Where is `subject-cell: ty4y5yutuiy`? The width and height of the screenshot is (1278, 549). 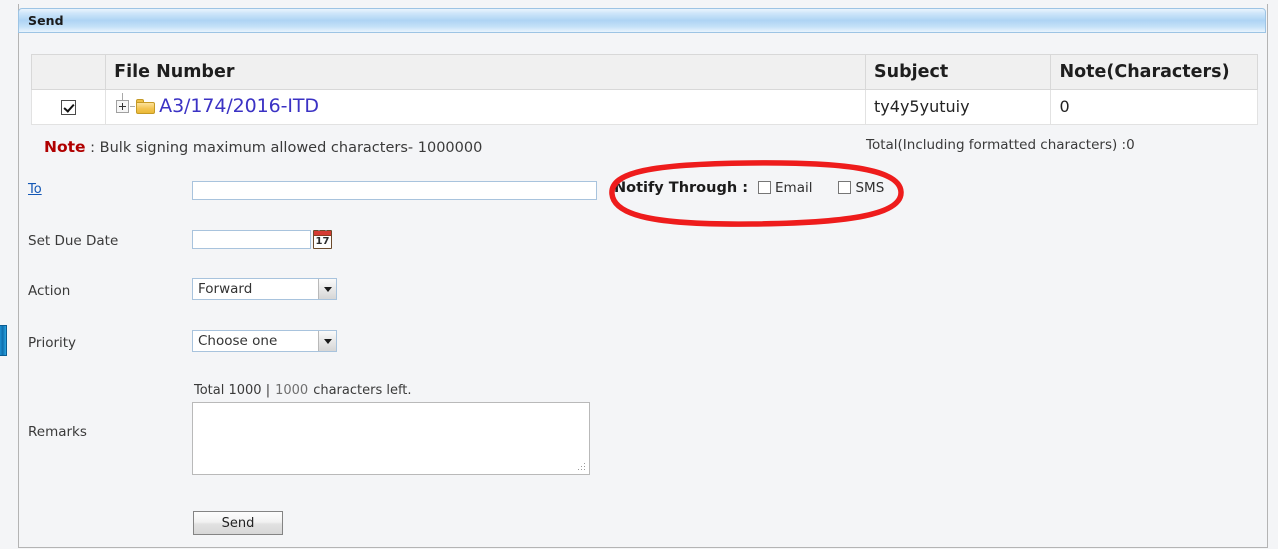
subject-cell: ty4y5yutuiy is located at coordinates (958, 107).